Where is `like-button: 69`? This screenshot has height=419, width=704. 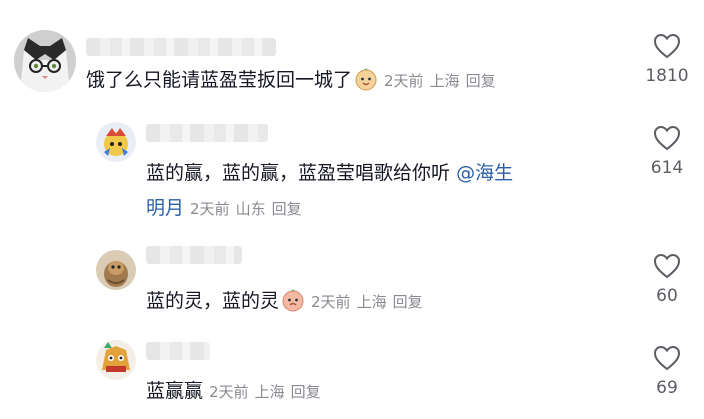
like-button: 69 is located at coordinates (667, 371).